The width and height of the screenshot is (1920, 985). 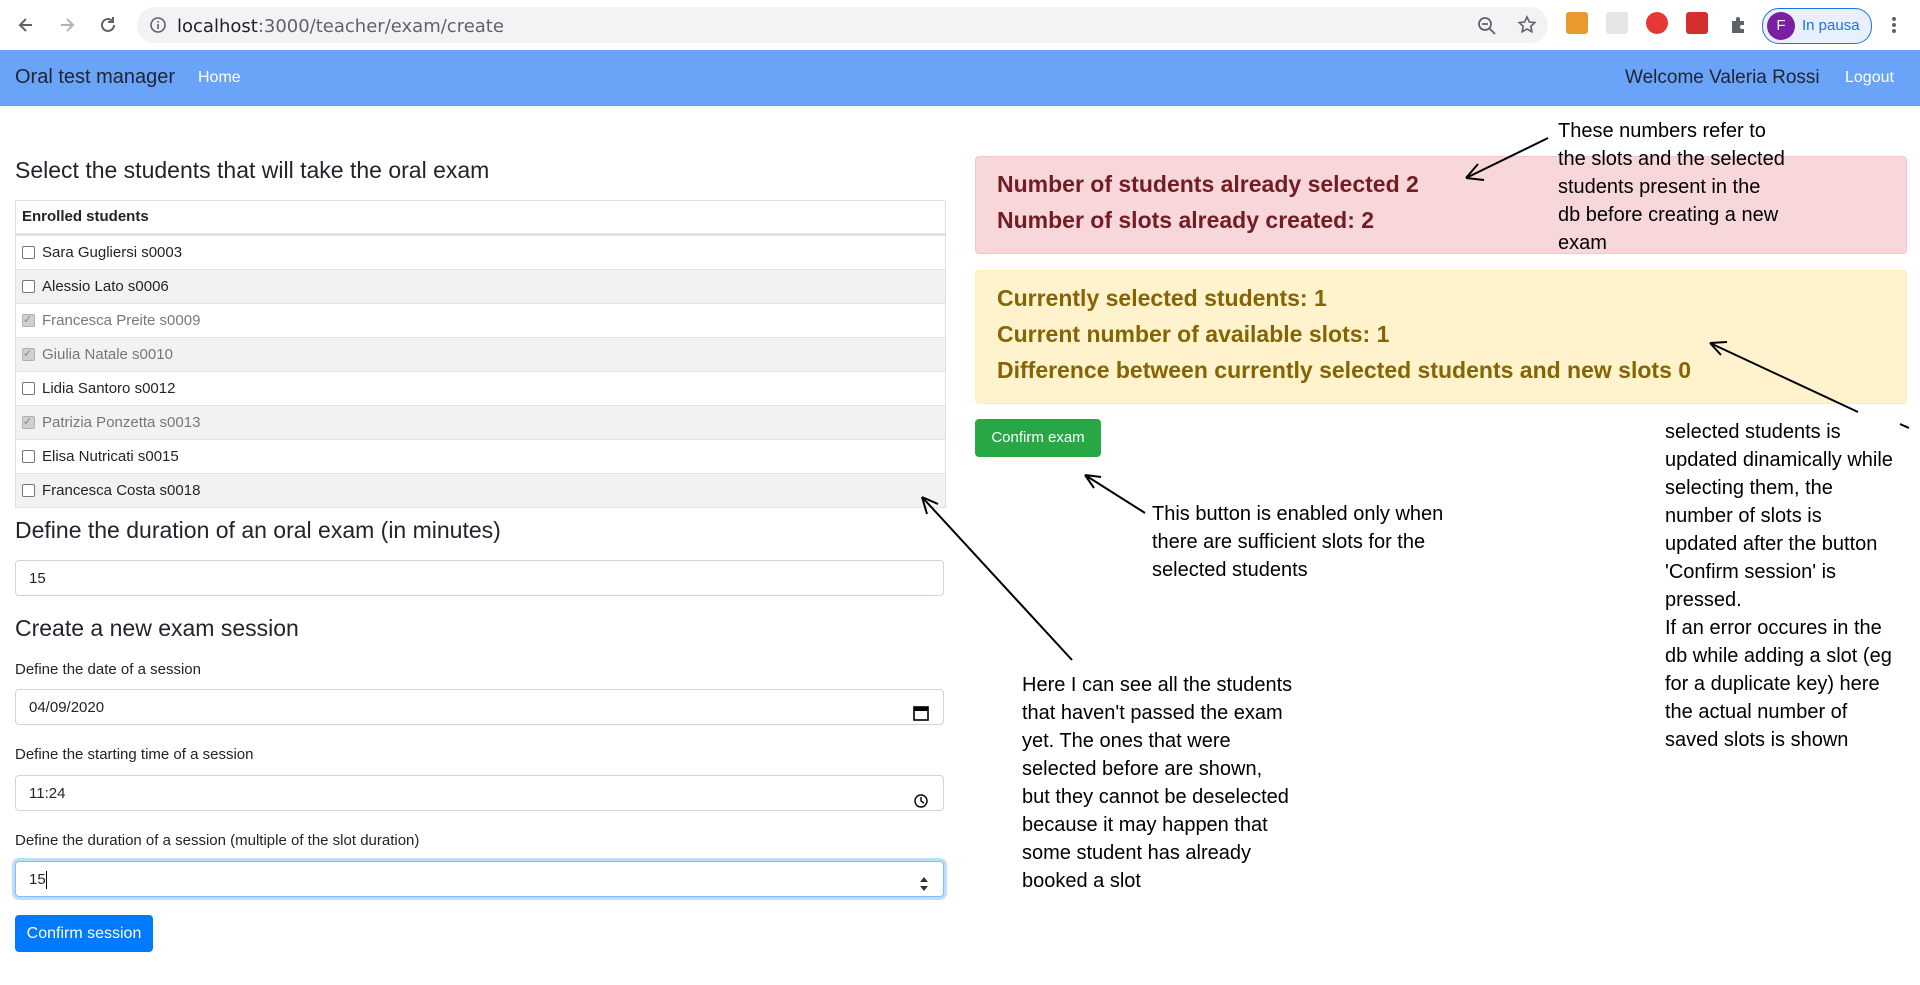 I want to click on tick-mark, so click(x=1904, y=426).